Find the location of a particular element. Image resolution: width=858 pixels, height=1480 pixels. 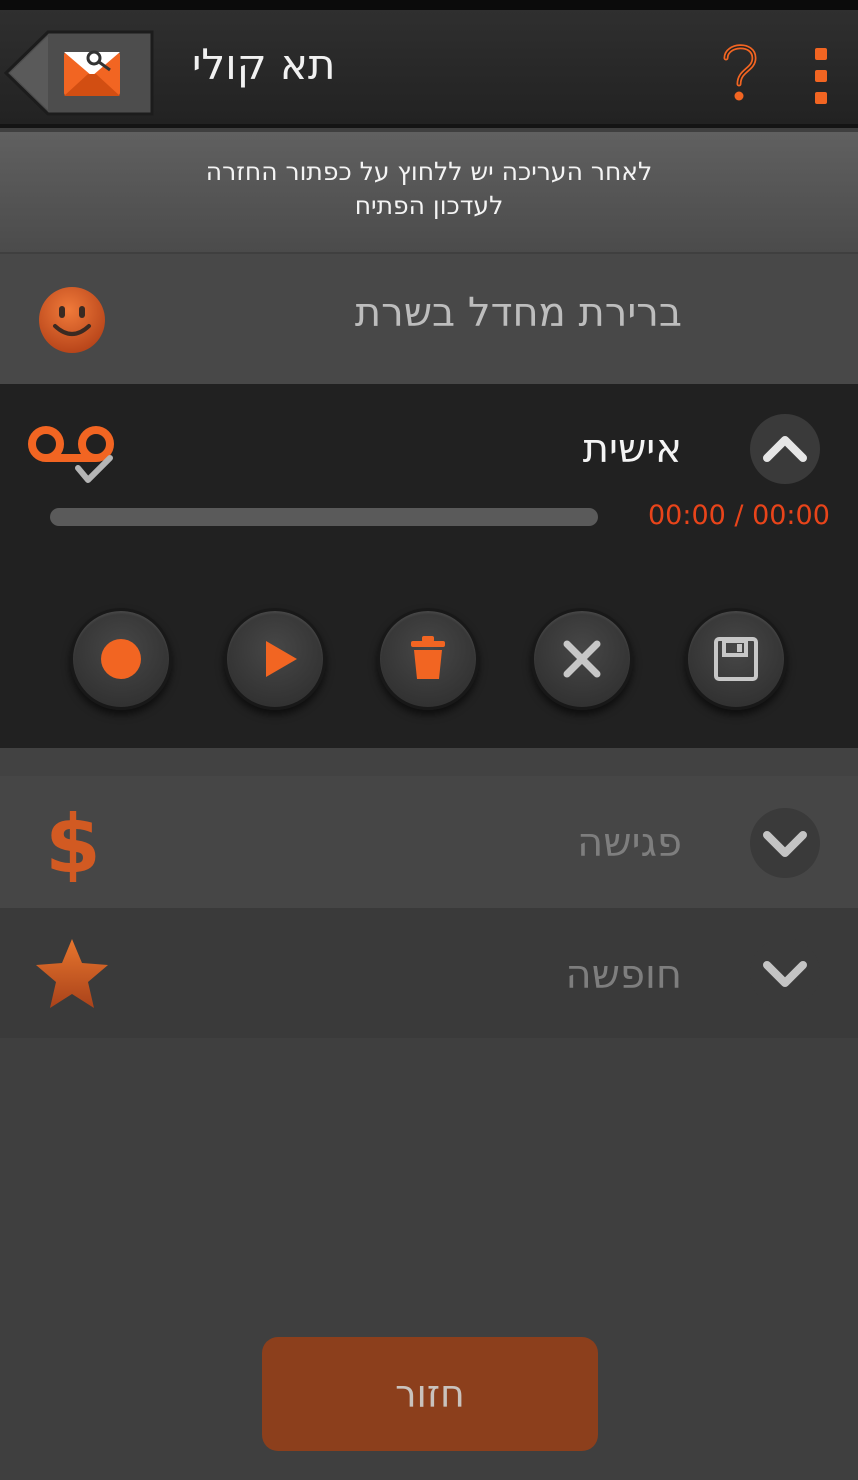

trash-icon is located at coordinates (428, 657).